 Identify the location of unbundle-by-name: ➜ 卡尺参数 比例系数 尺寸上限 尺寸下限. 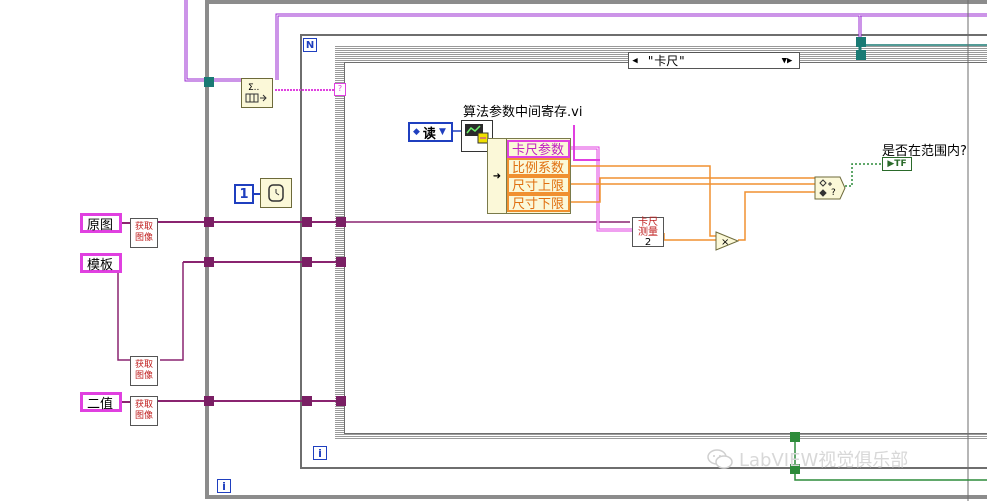
(529, 176).